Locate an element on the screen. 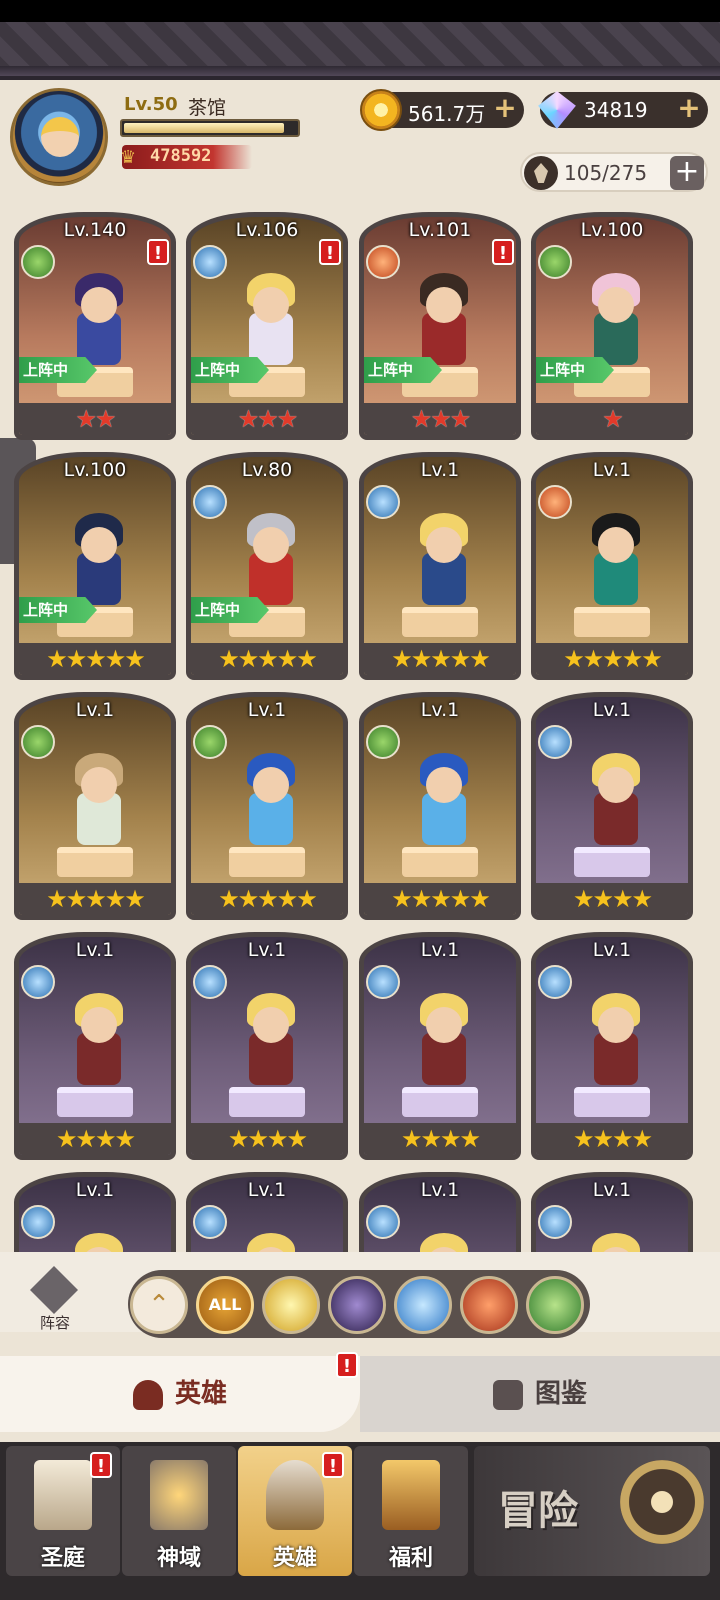 This screenshot has width=720, height=1600. nav-realm: 神域 is located at coordinates (179, 1511).